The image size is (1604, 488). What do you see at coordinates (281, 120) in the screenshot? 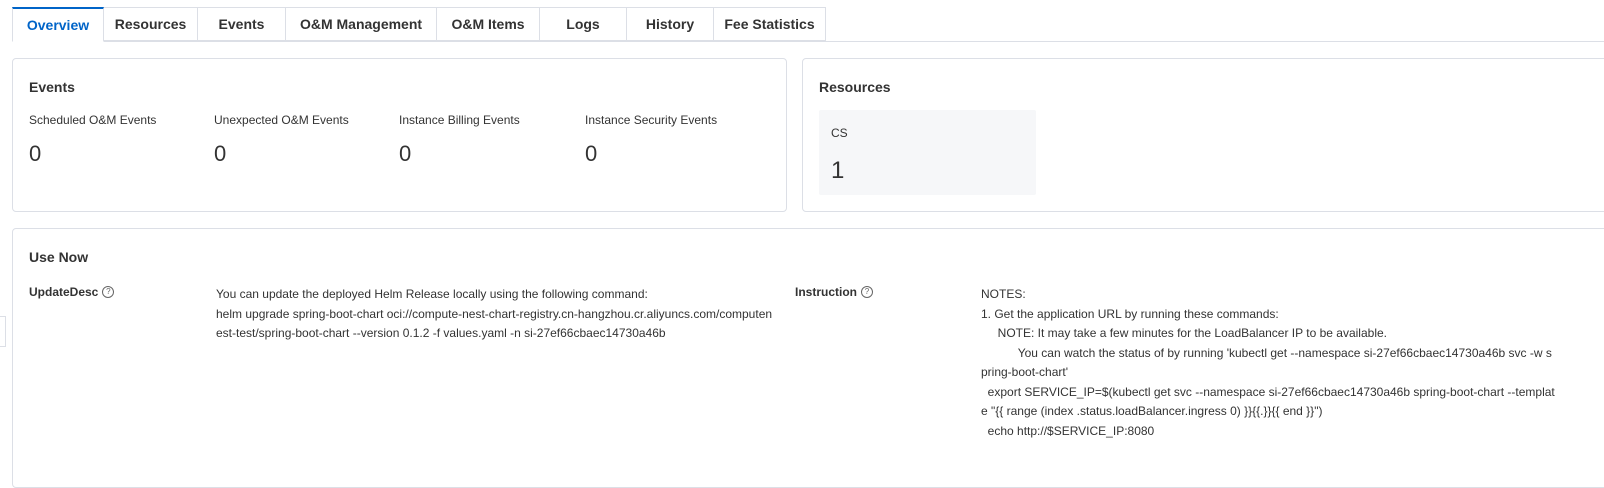
I see `stat-label: Unexpected O&M Events` at bounding box center [281, 120].